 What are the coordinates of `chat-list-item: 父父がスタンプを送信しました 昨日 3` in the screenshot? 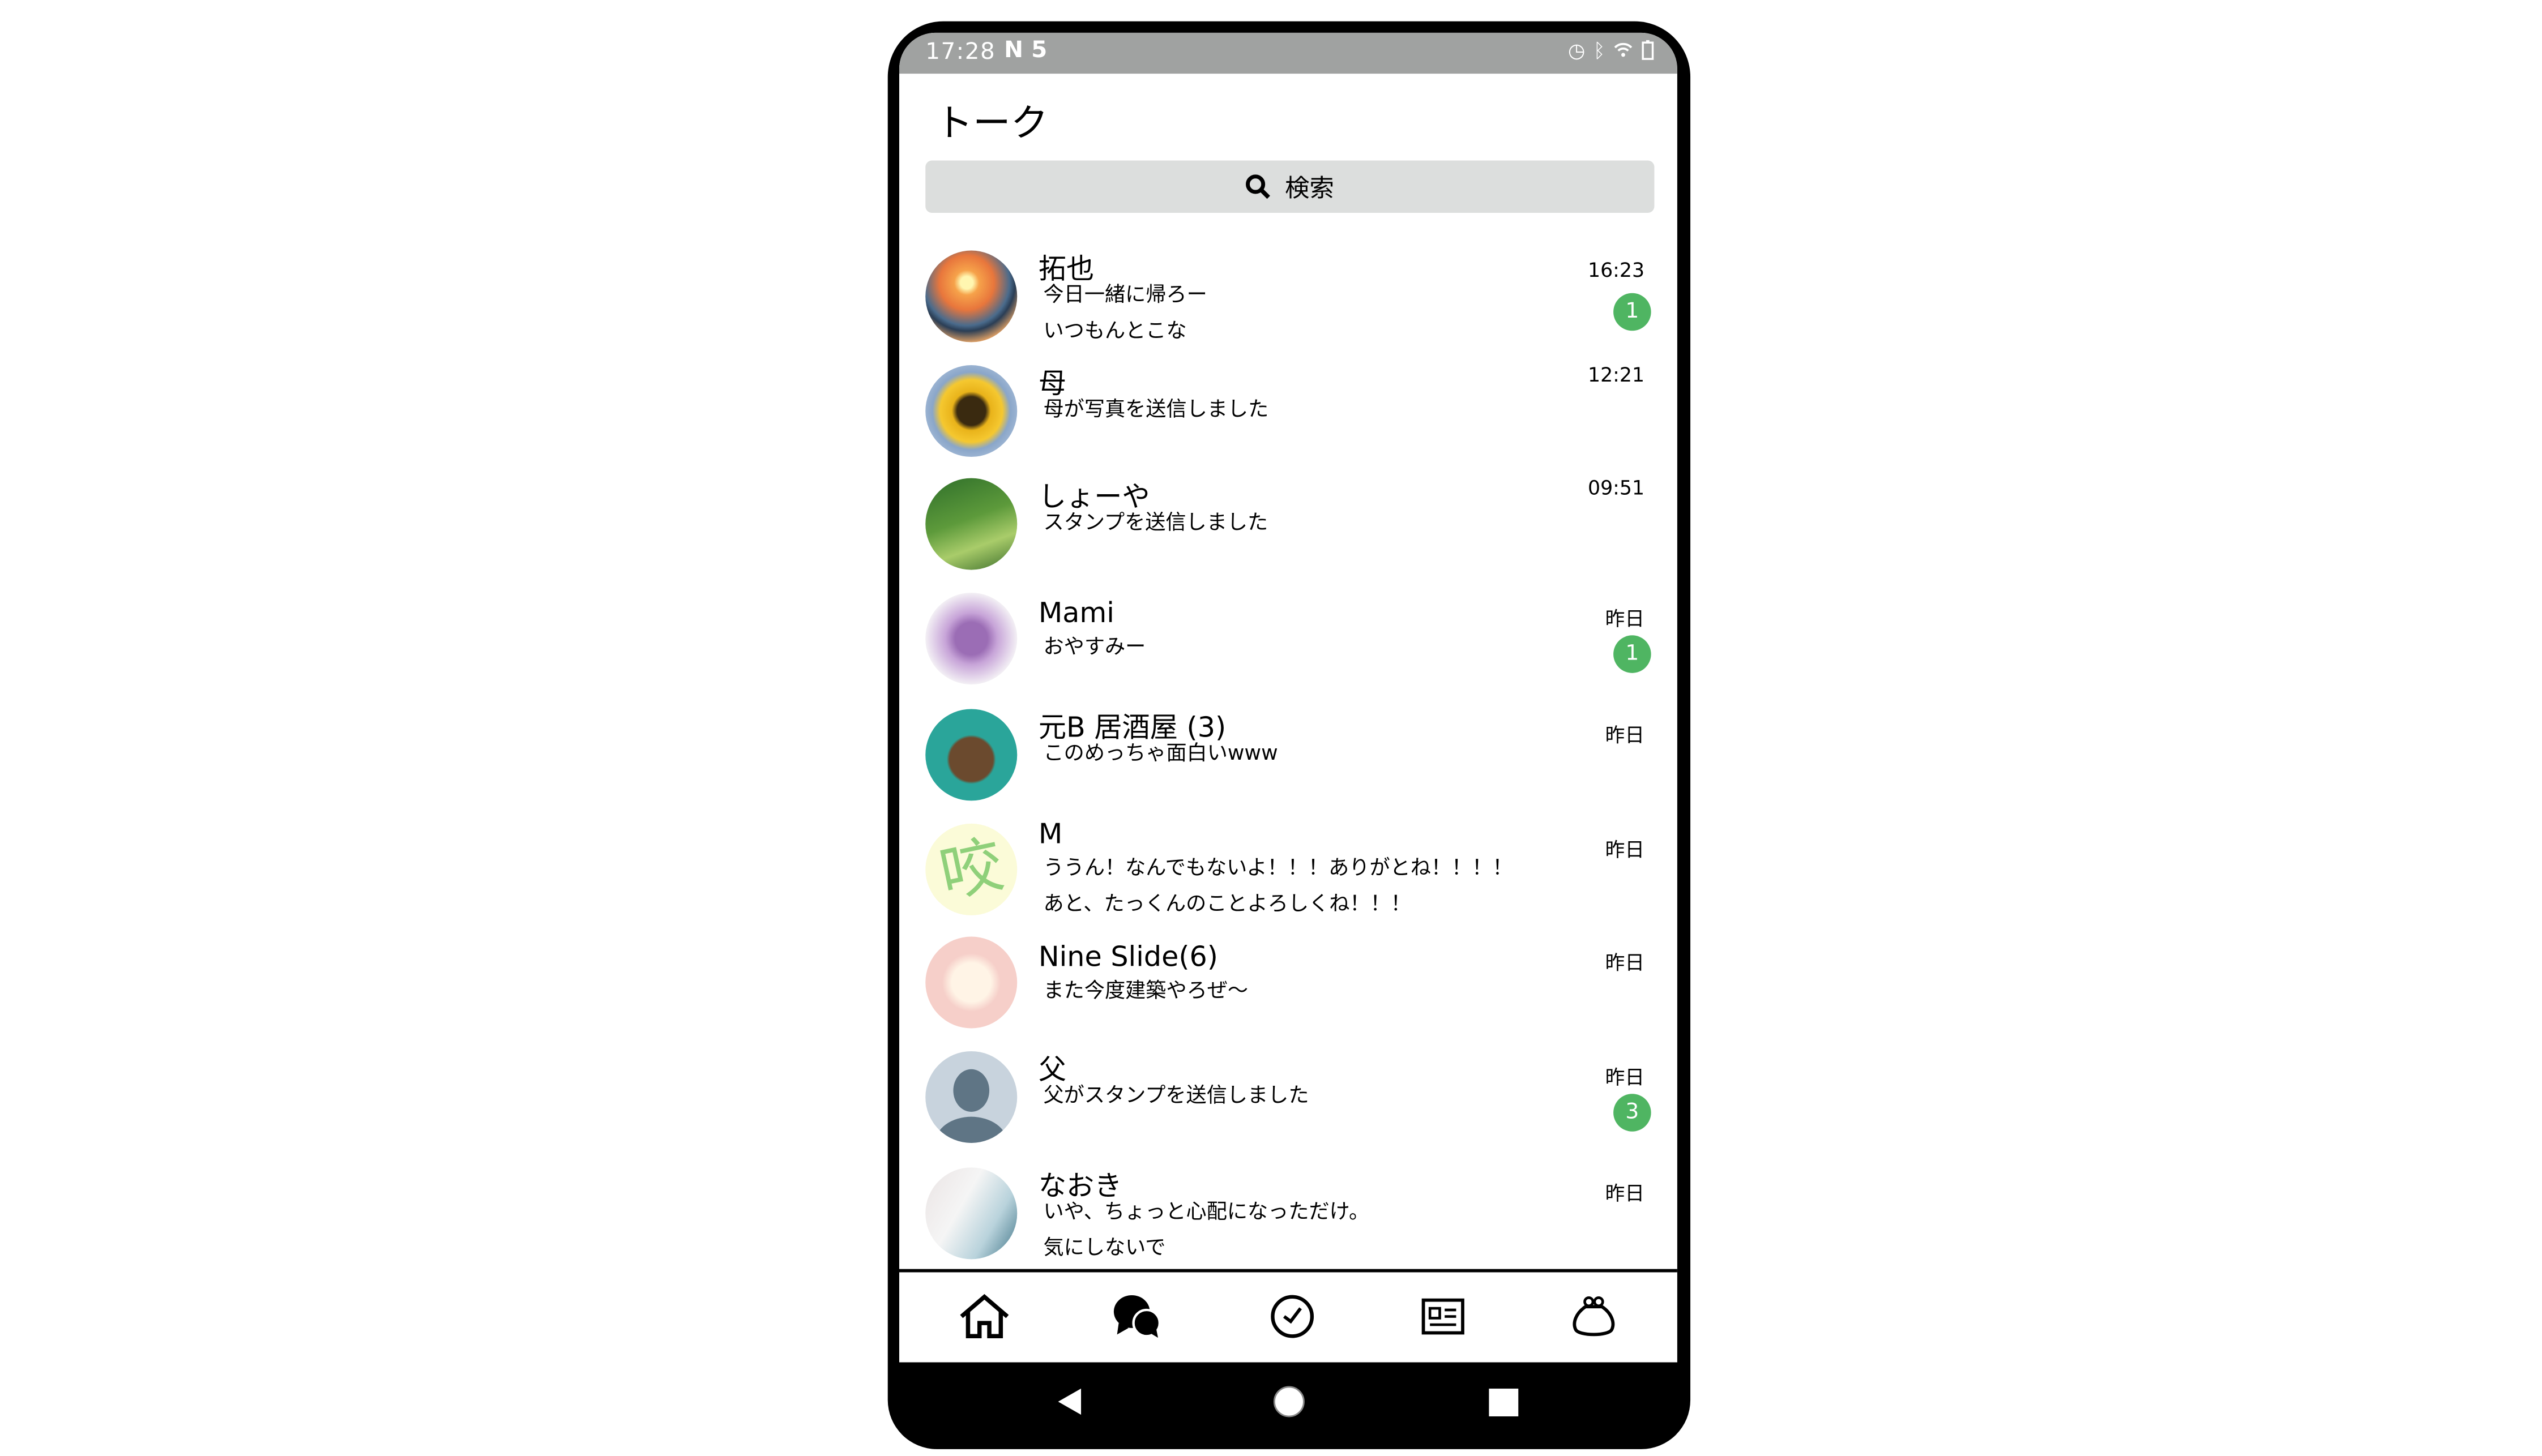 It's located at (1288, 1097).